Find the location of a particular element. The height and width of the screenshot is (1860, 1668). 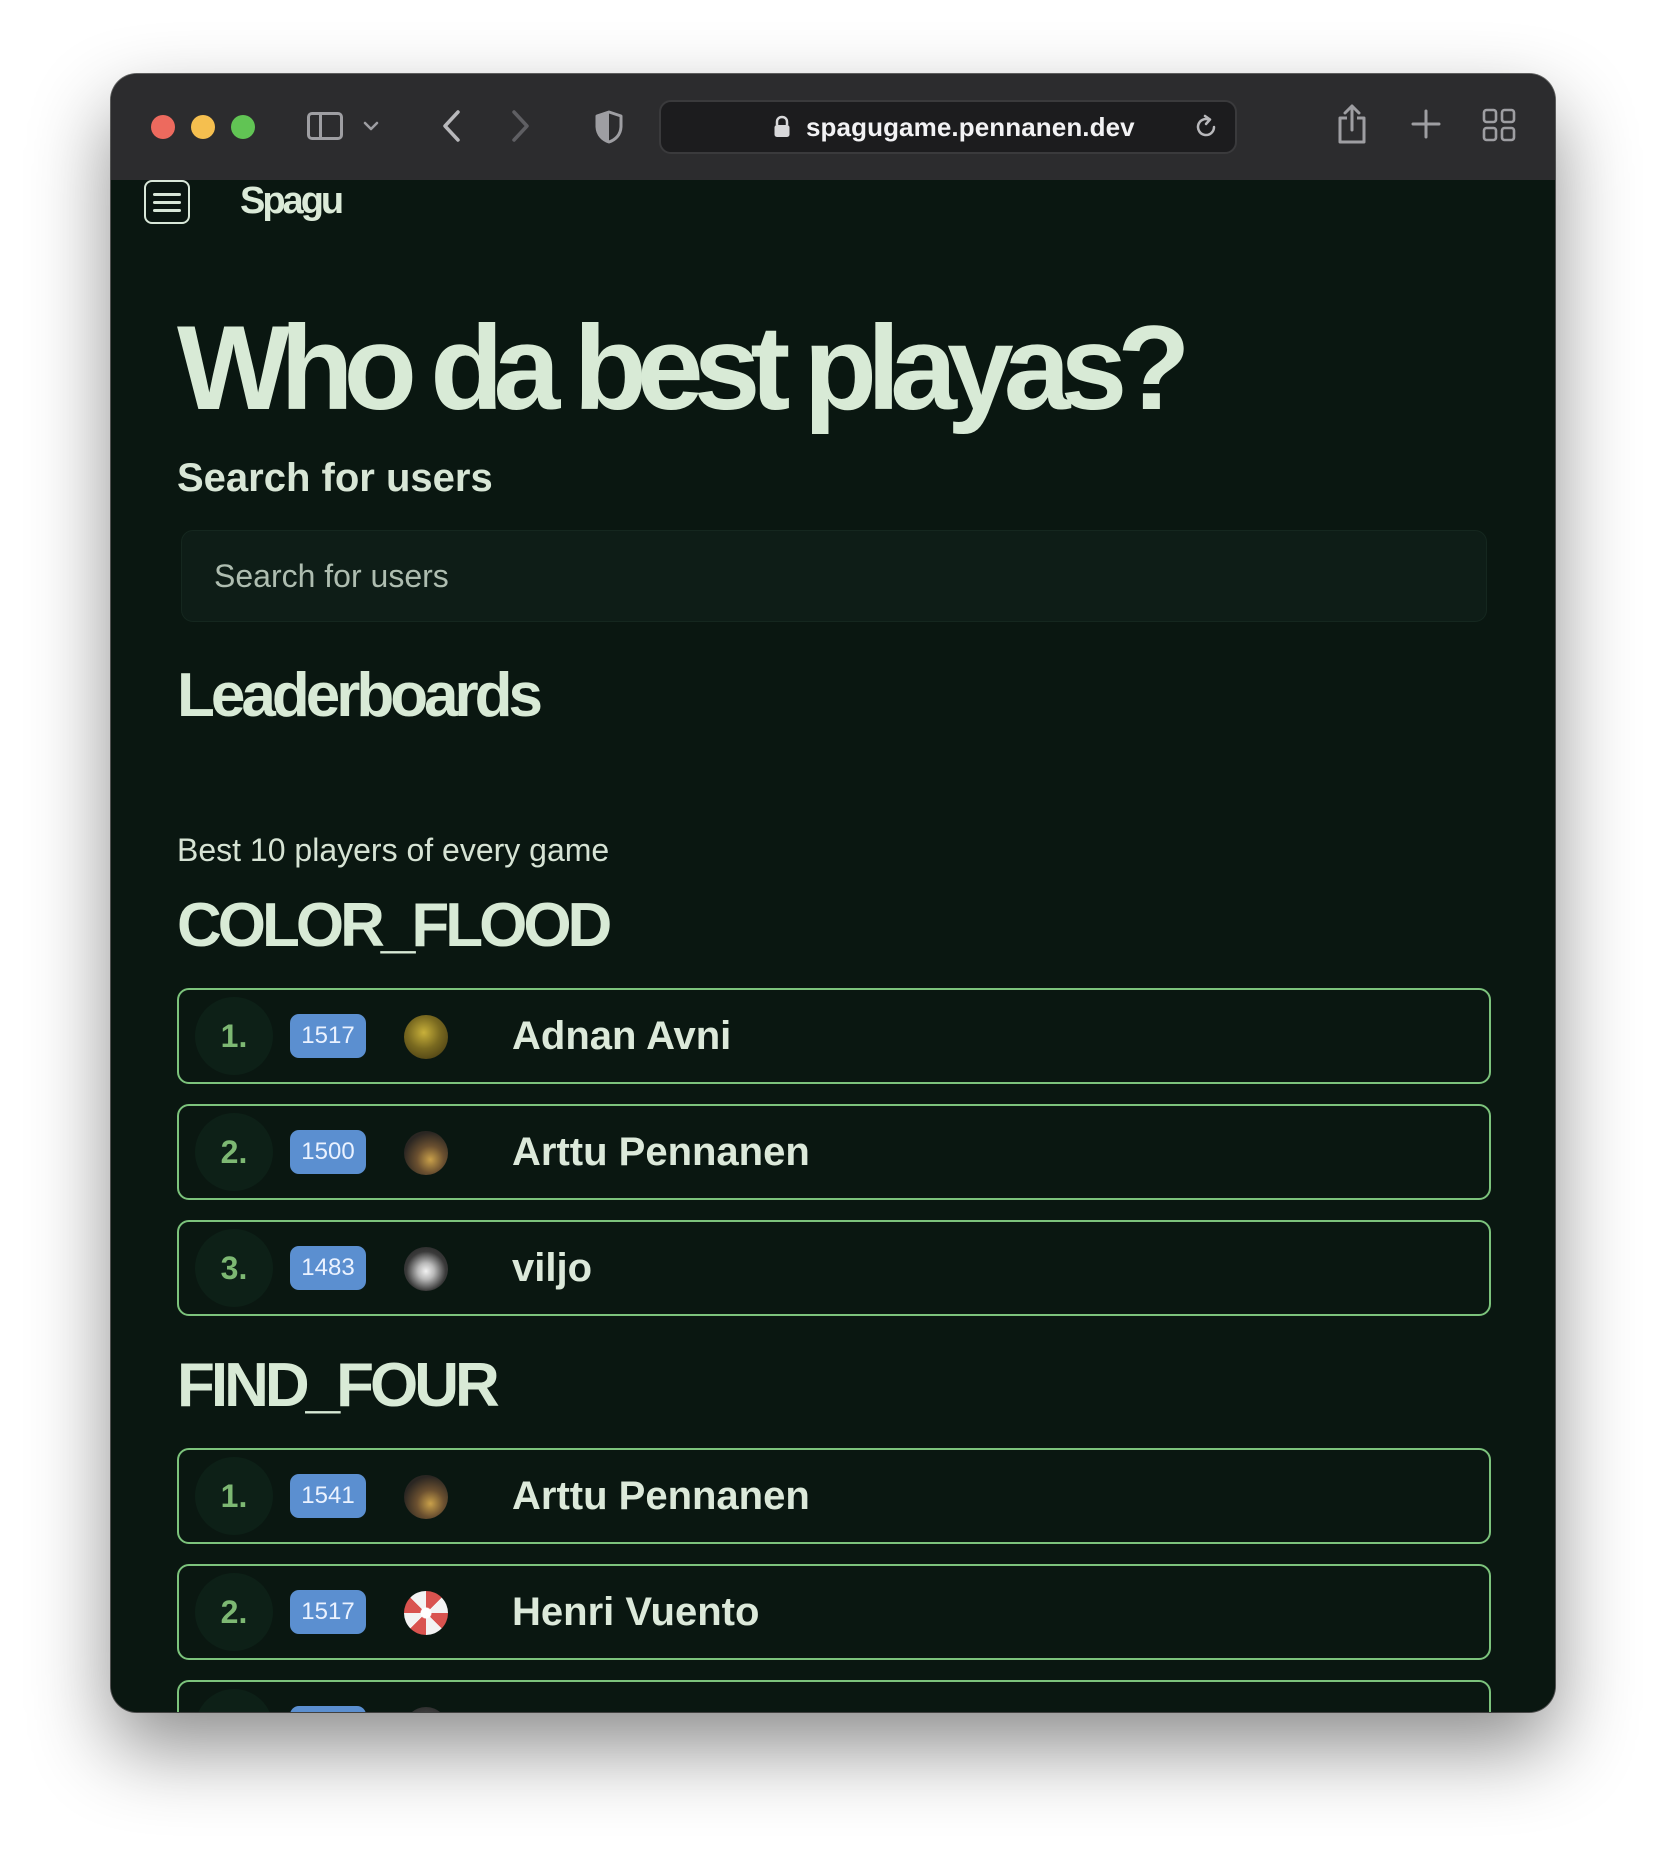

close-window-button is located at coordinates (163, 127).